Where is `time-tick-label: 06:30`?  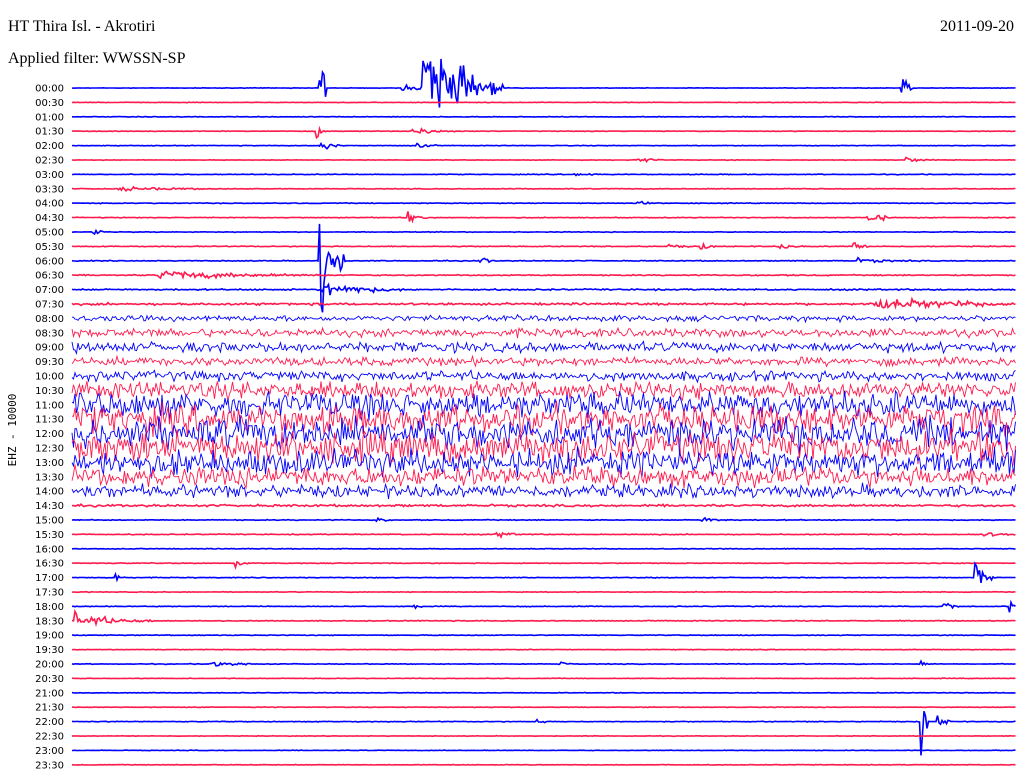 time-tick-label: 06:30 is located at coordinates (49, 276).